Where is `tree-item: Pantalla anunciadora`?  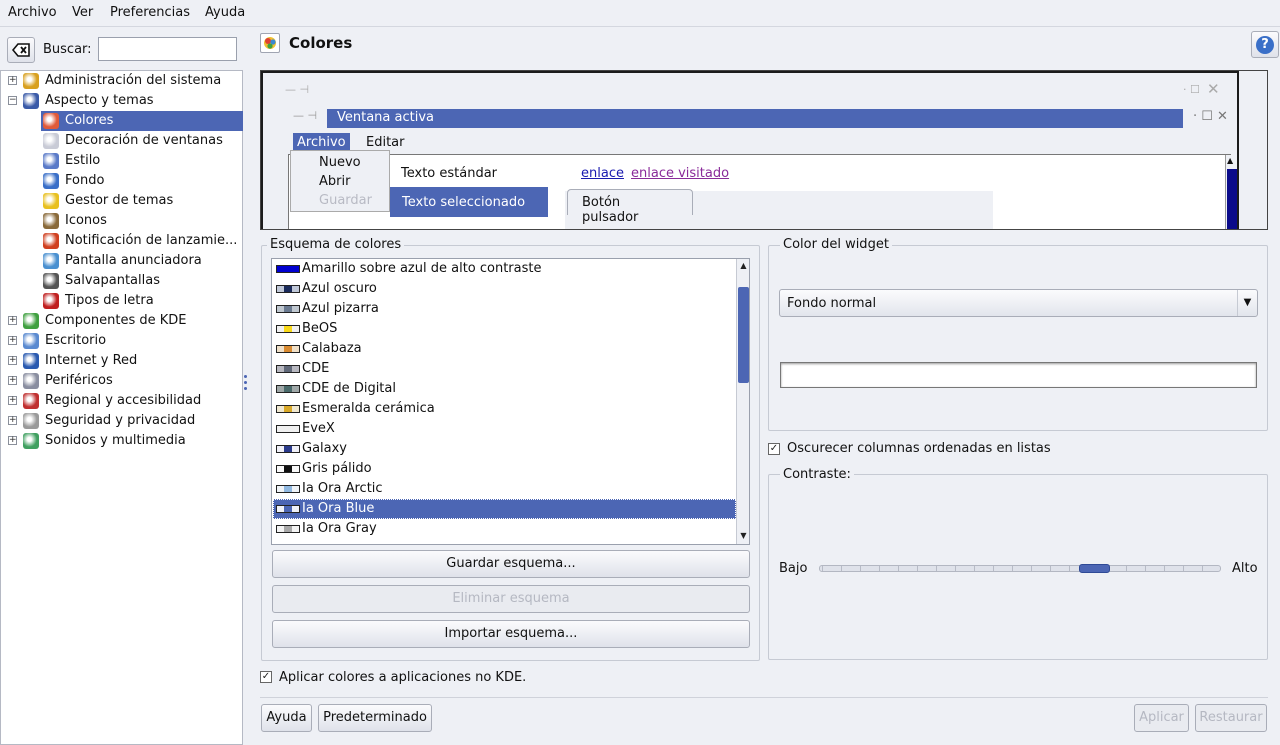 tree-item: Pantalla anunciadora is located at coordinates (121, 261).